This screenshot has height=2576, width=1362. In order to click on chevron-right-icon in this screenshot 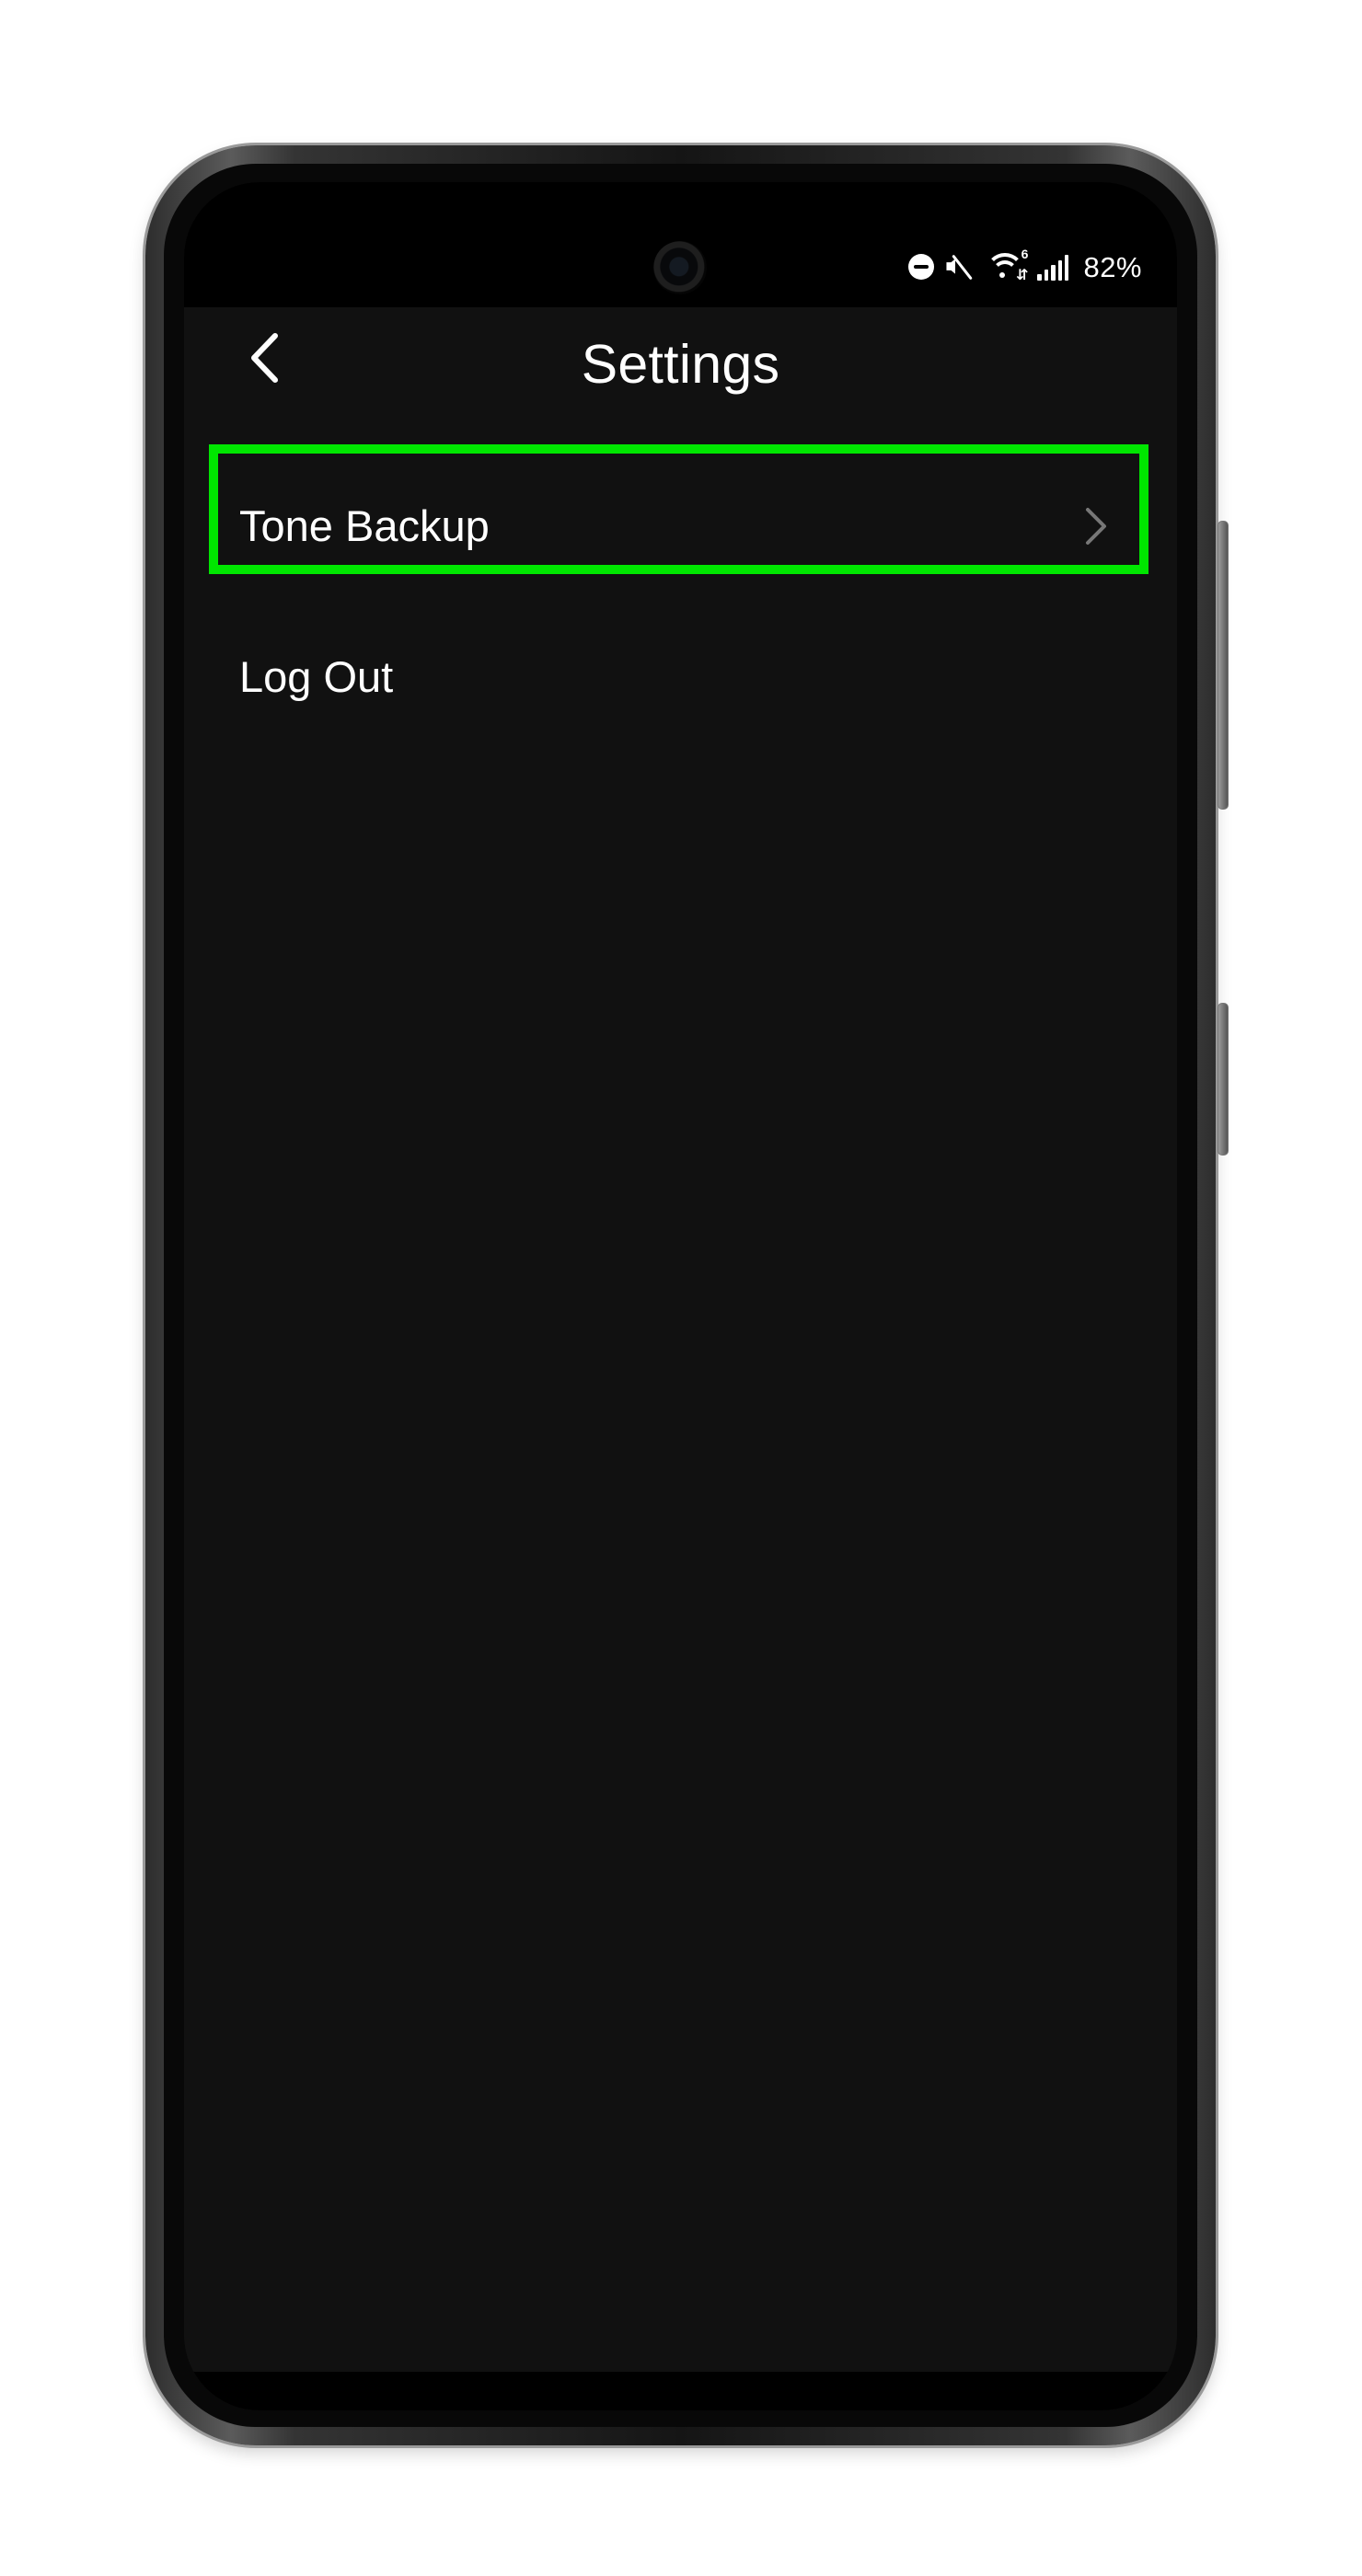, I will do `click(1096, 526)`.